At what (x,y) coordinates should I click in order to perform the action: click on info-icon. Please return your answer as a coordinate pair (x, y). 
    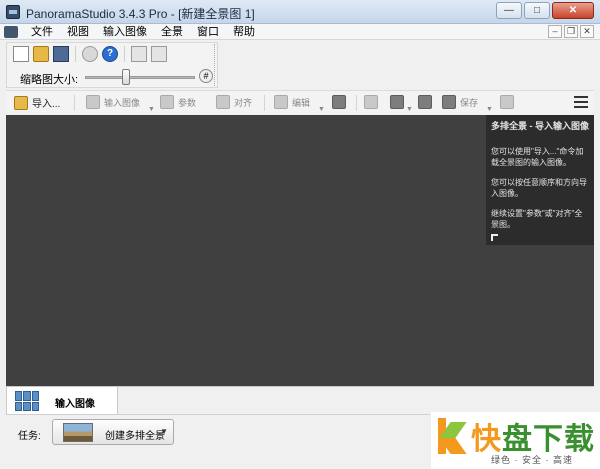
    Looking at the image, I should click on (90, 54).